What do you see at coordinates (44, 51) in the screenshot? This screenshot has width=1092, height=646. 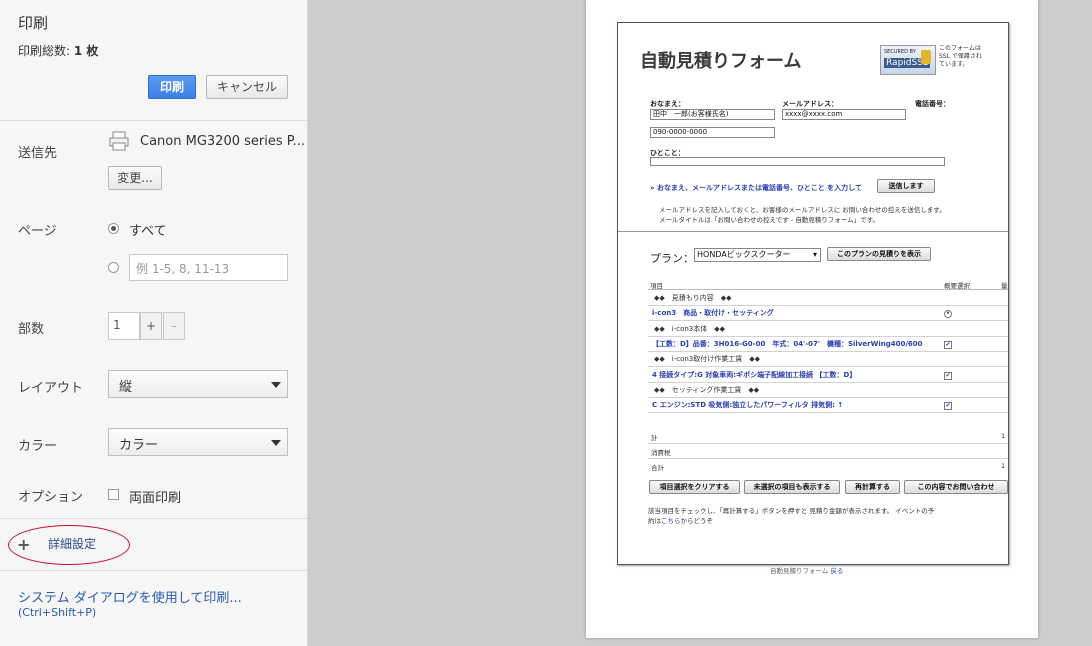 I see `total-sheets-label: 印刷総数:` at bounding box center [44, 51].